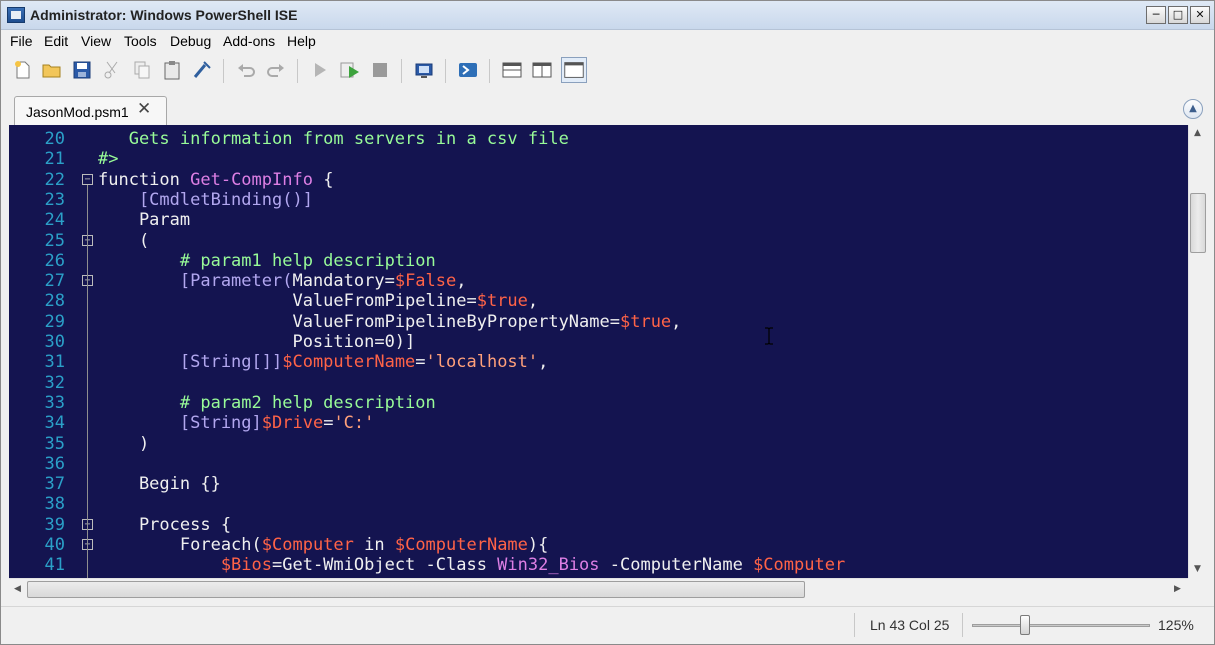 The image size is (1215, 645). Describe the element at coordinates (142, 70) in the screenshot. I see `copy-icon` at that location.